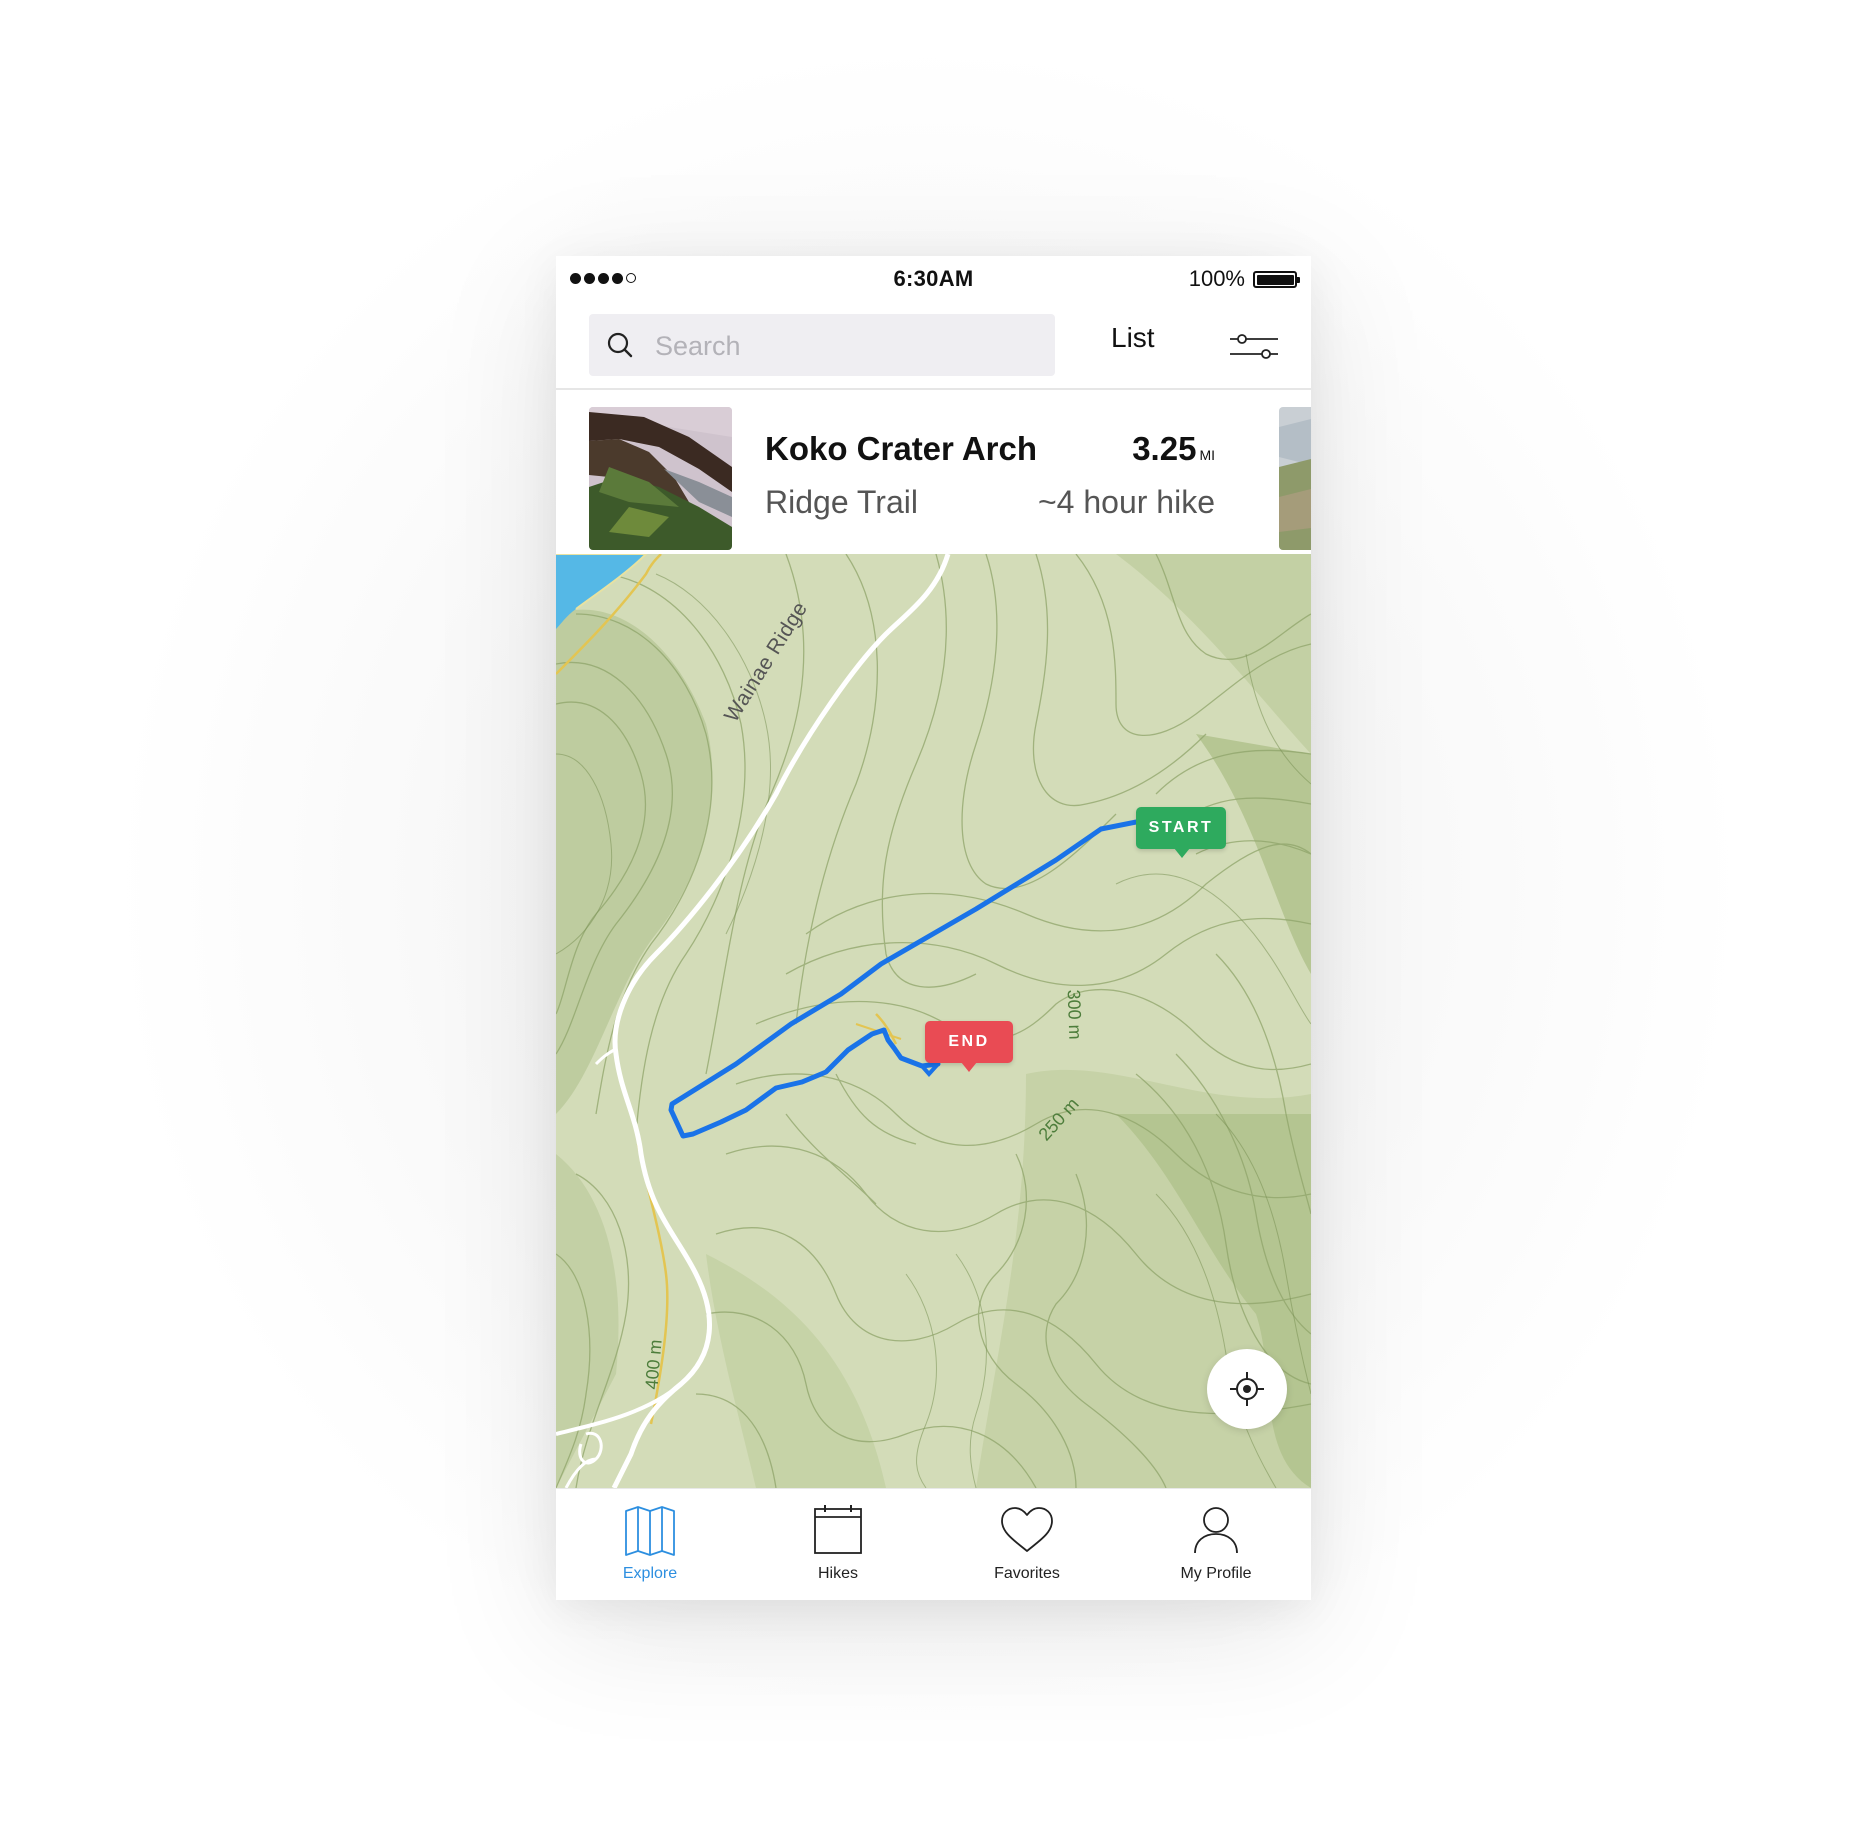 The image size is (1856, 1844). What do you see at coordinates (1133, 338) in the screenshot?
I see `list-view-button: List` at bounding box center [1133, 338].